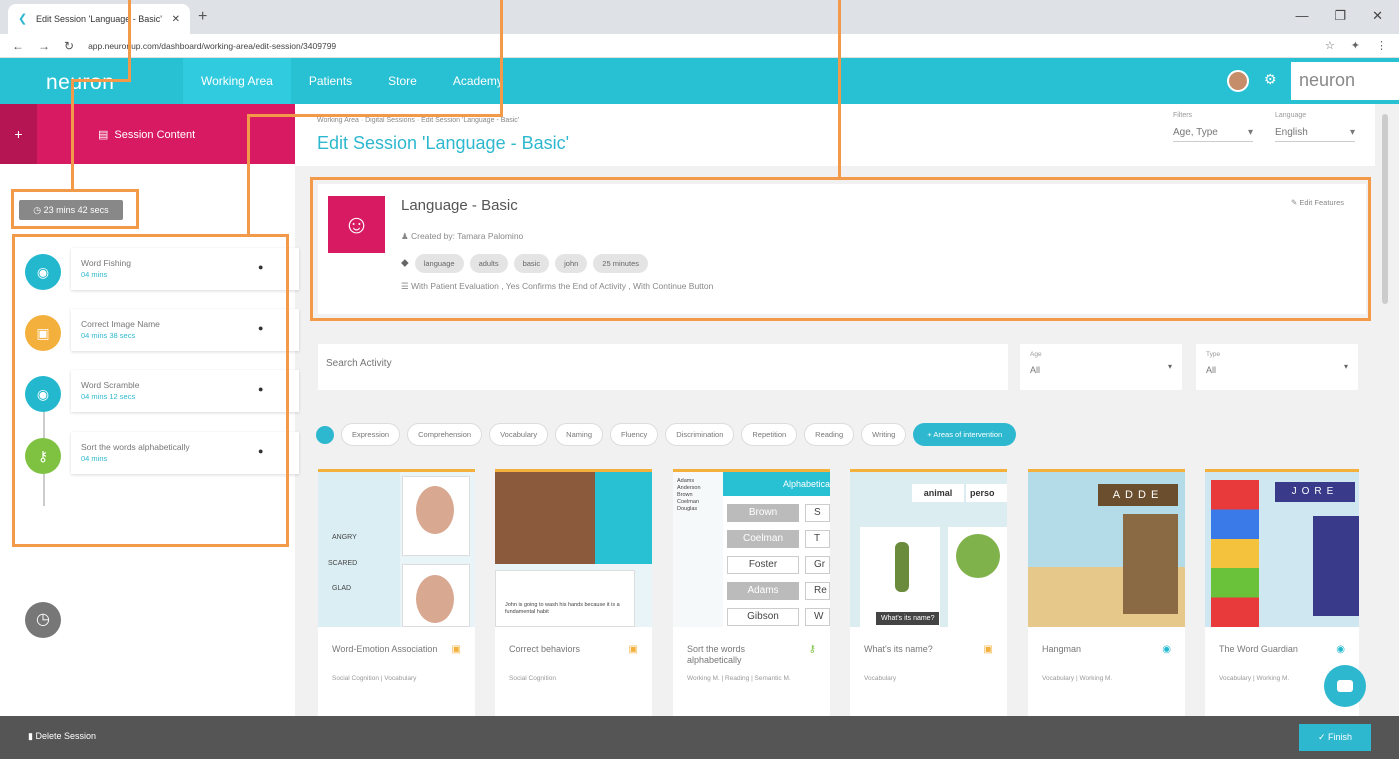 The image size is (1399, 759). Describe the element at coordinates (1345, 686) in the screenshot. I see `chat-button` at that location.